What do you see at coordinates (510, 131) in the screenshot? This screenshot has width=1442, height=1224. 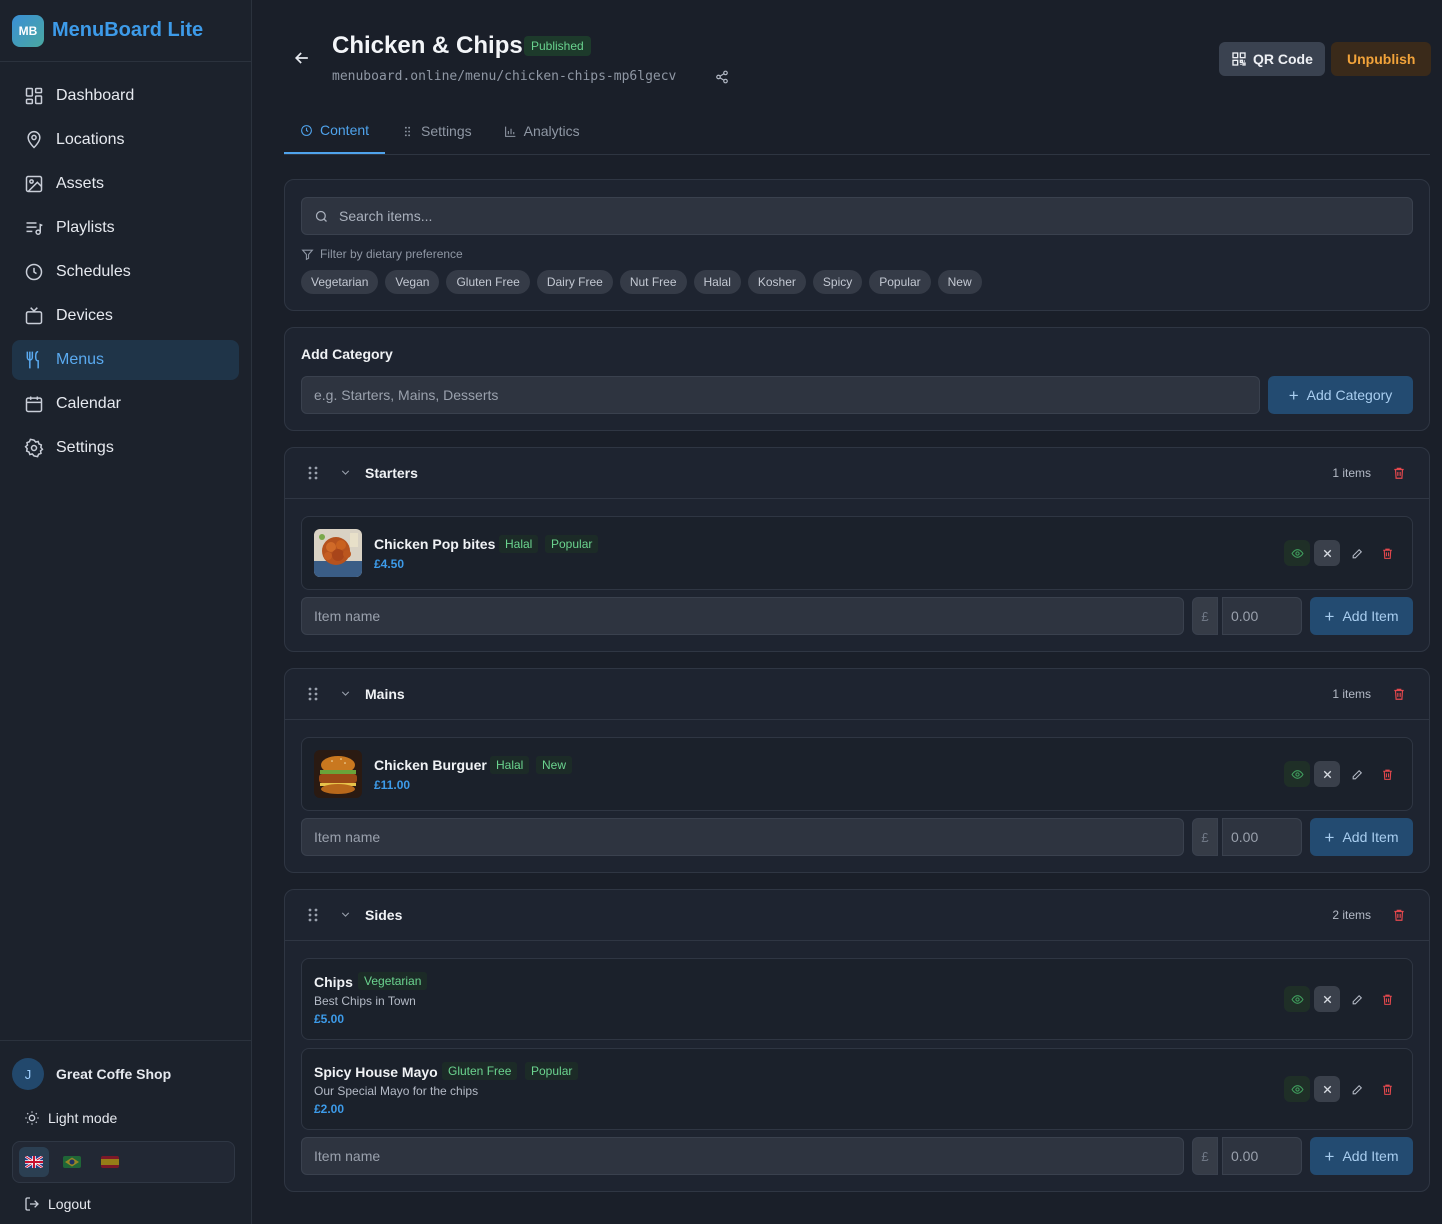 I see `bar-chart-icon` at bounding box center [510, 131].